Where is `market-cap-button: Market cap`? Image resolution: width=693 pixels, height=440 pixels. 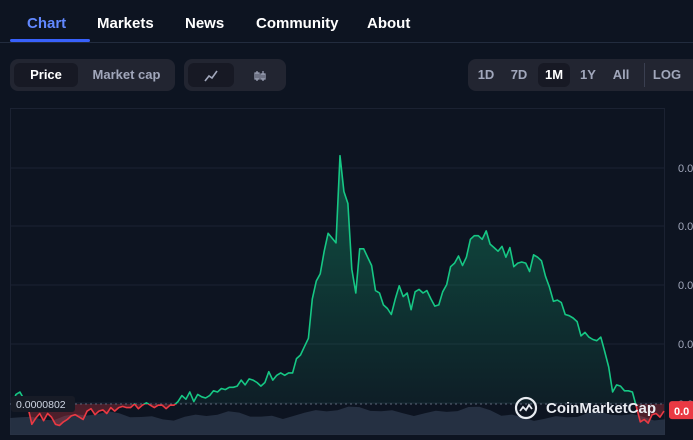
market-cap-button: Market cap is located at coordinates (126, 75).